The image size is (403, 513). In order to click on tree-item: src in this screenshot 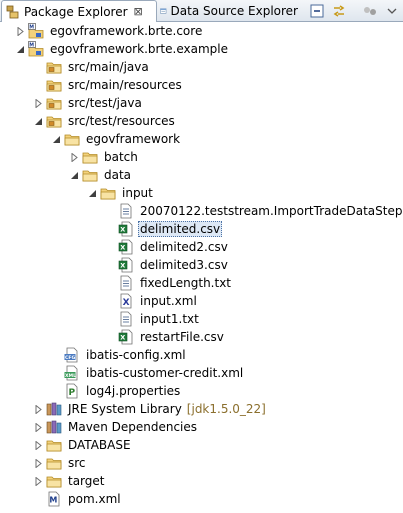, I will do `click(60, 463)`.